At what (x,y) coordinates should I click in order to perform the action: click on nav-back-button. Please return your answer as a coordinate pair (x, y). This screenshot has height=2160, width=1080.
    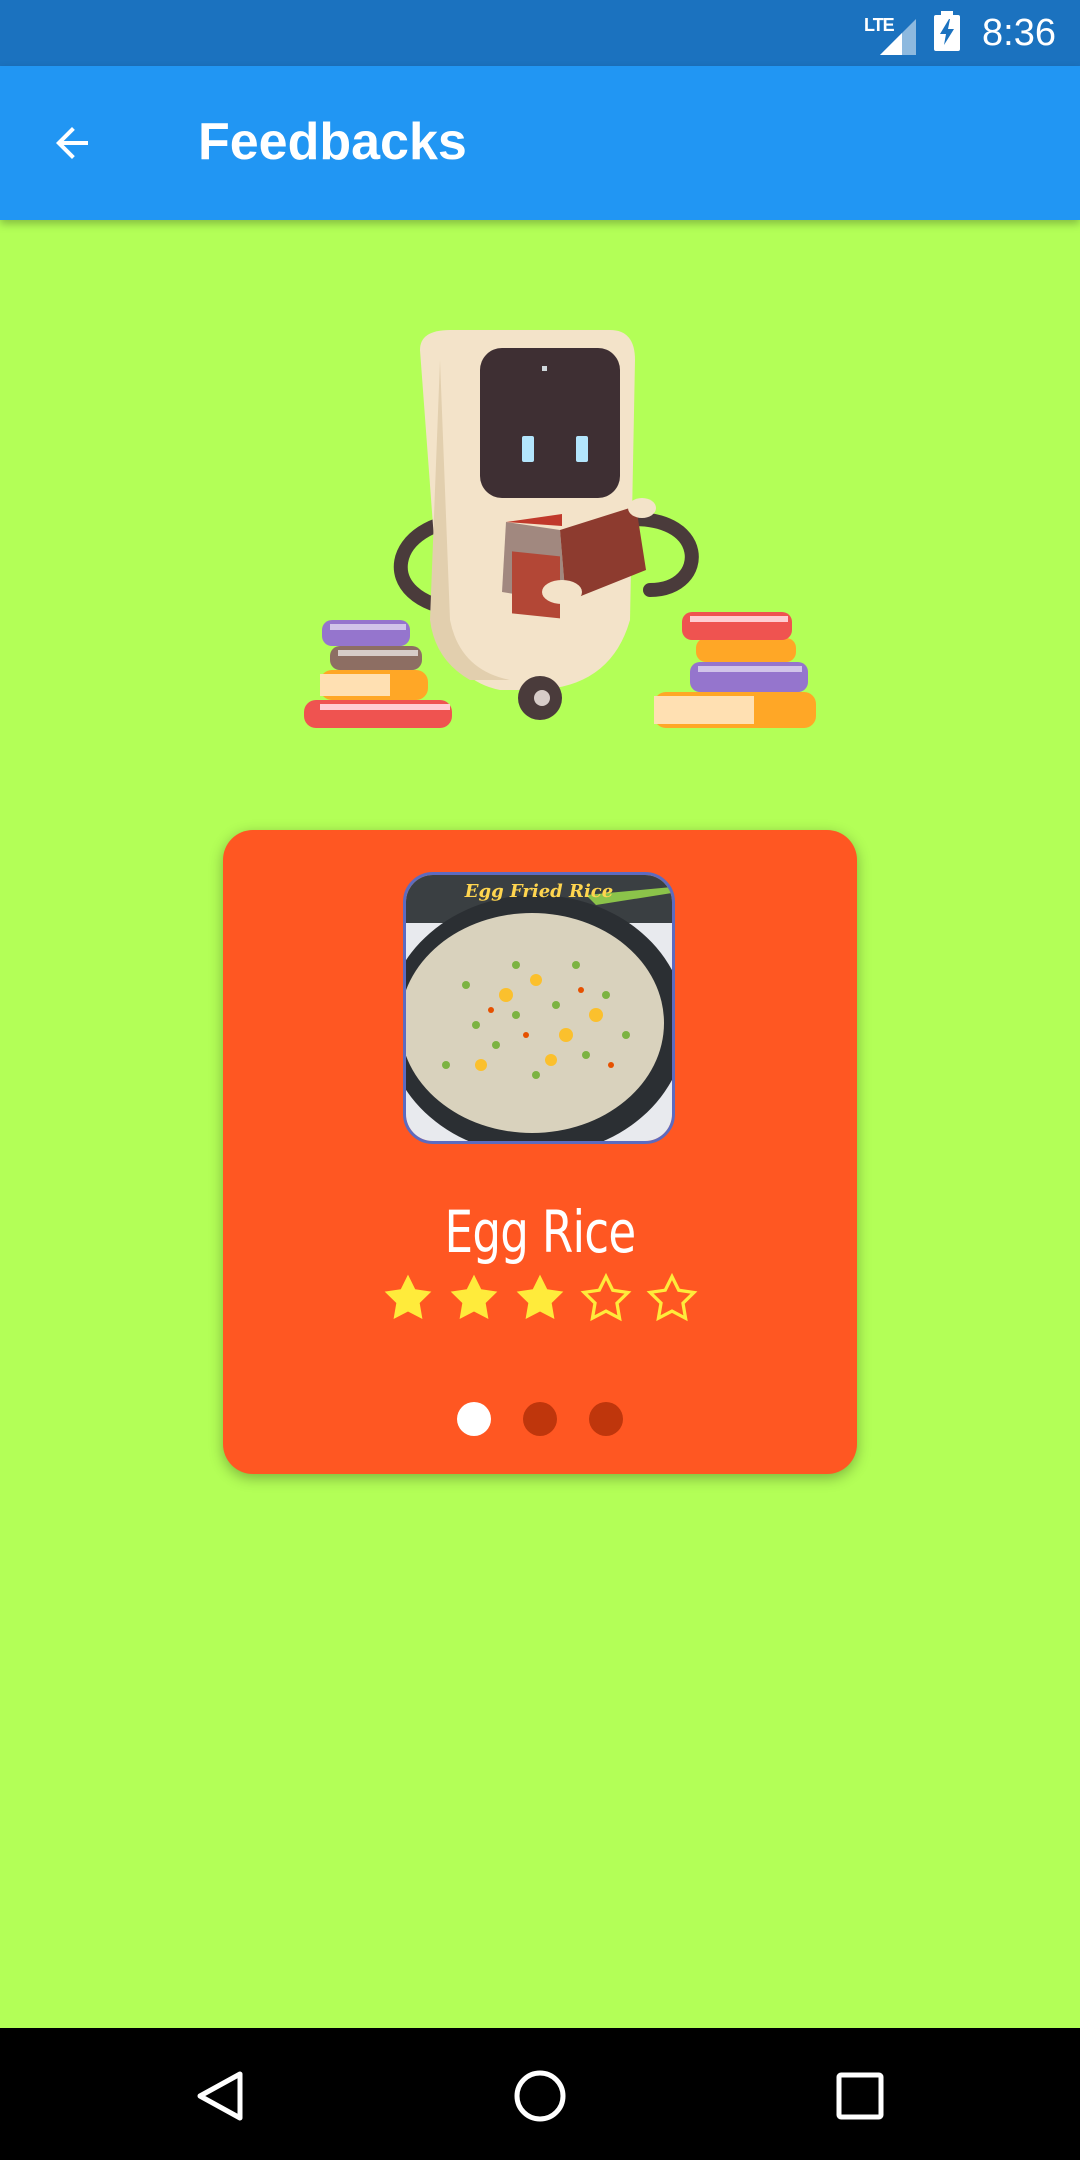
    Looking at the image, I should click on (220, 2096).